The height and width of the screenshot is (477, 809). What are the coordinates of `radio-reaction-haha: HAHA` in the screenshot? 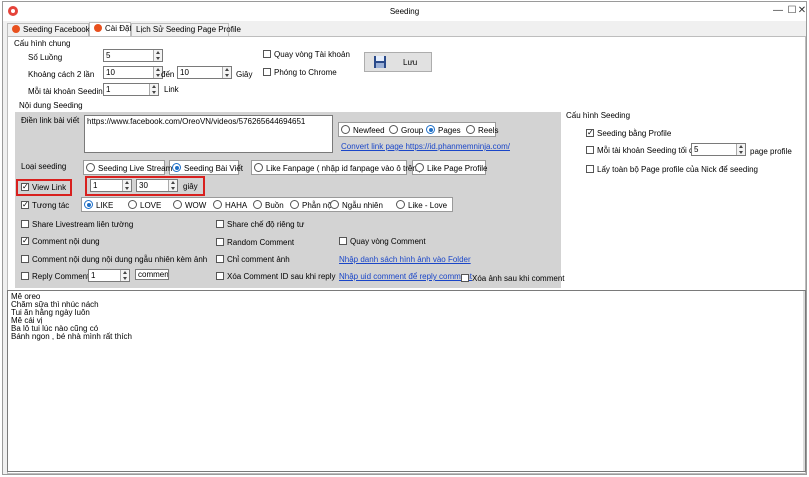 It's located at (230, 205).